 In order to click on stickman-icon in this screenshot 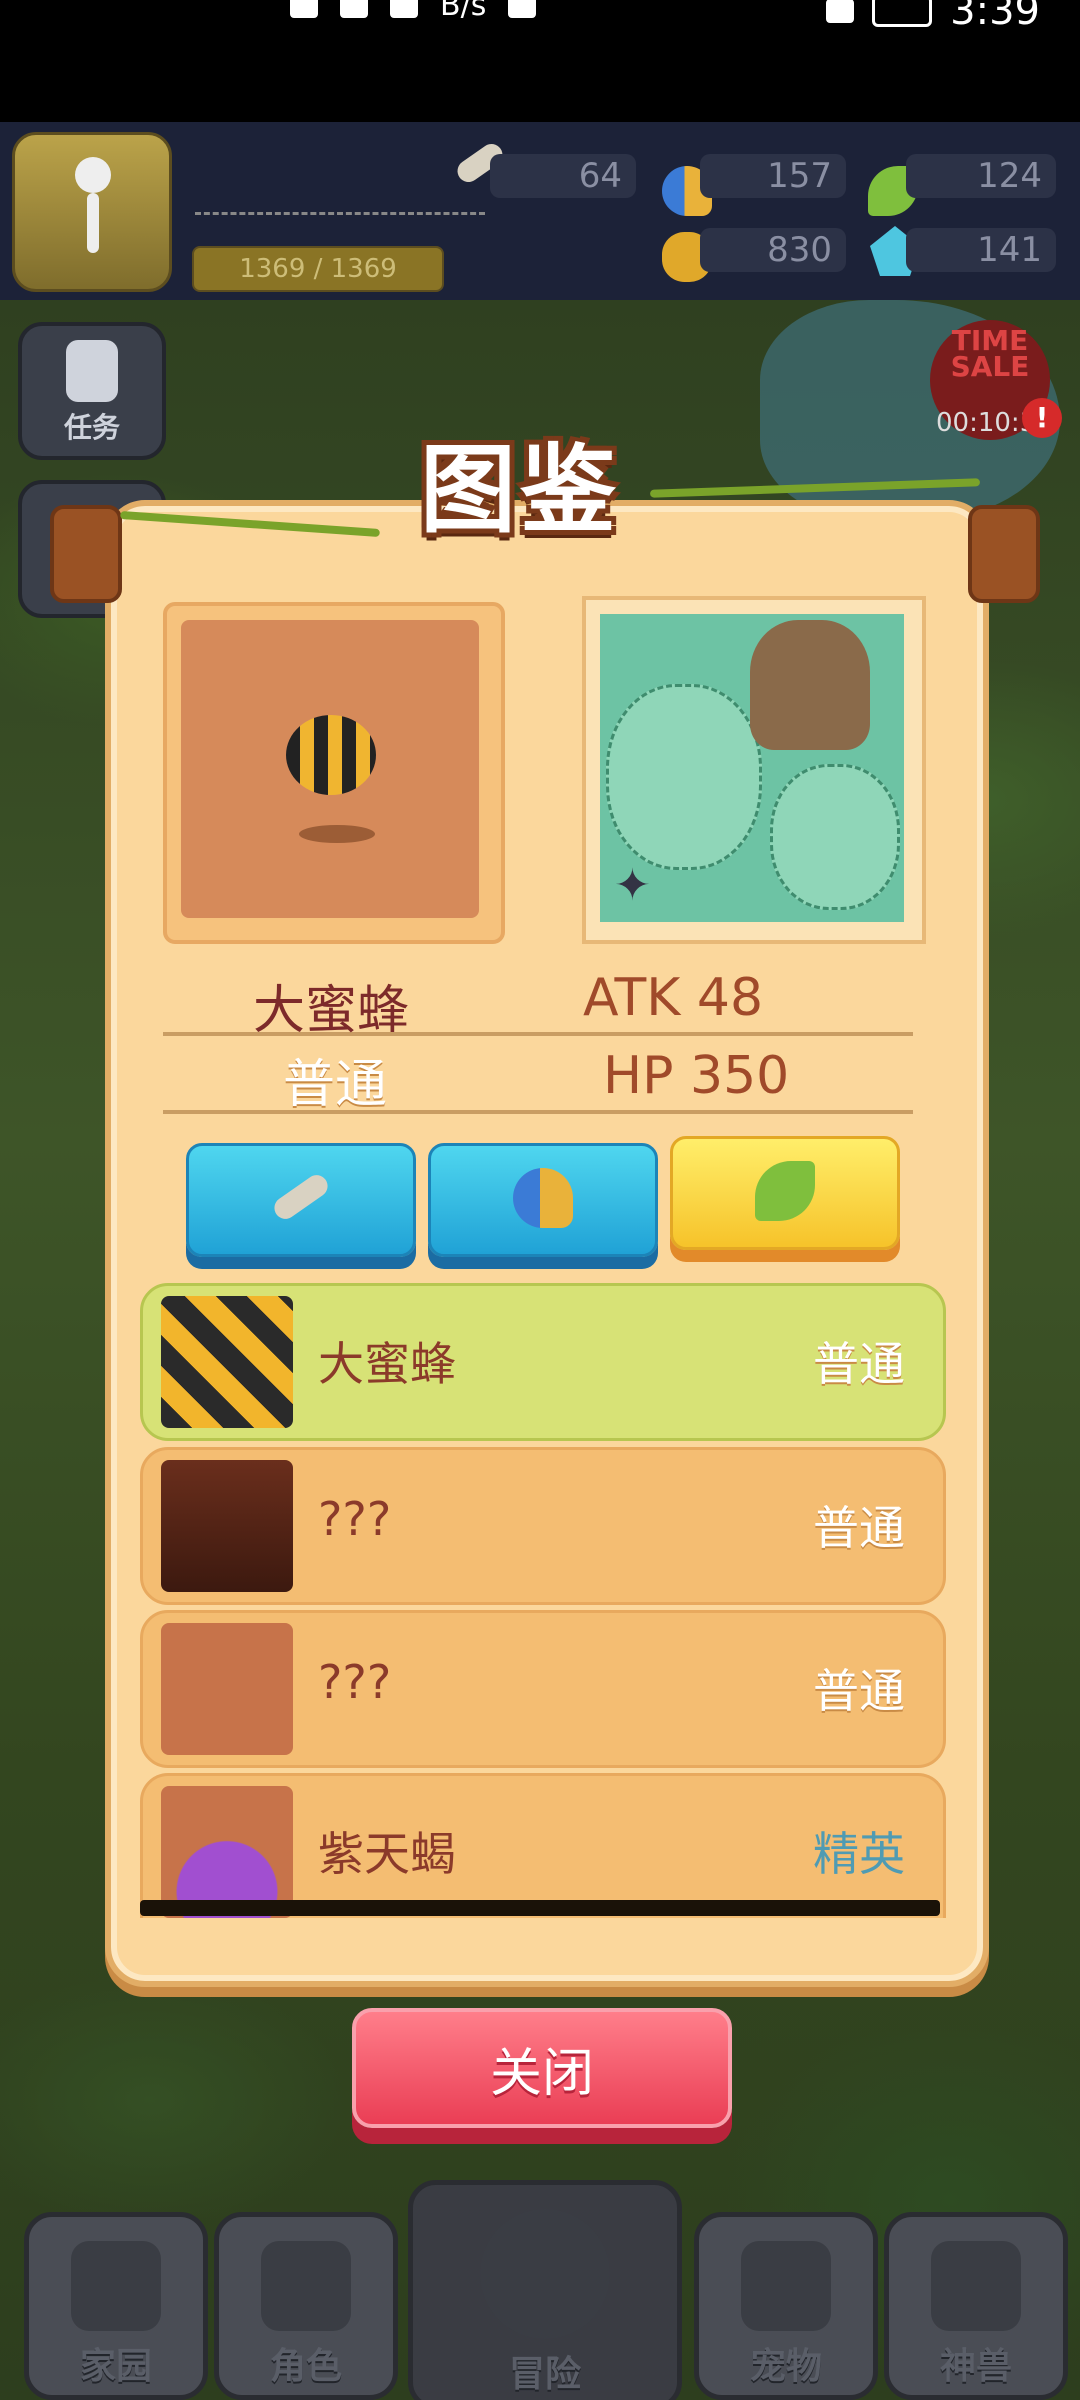, I will do `click(92, 212)`.